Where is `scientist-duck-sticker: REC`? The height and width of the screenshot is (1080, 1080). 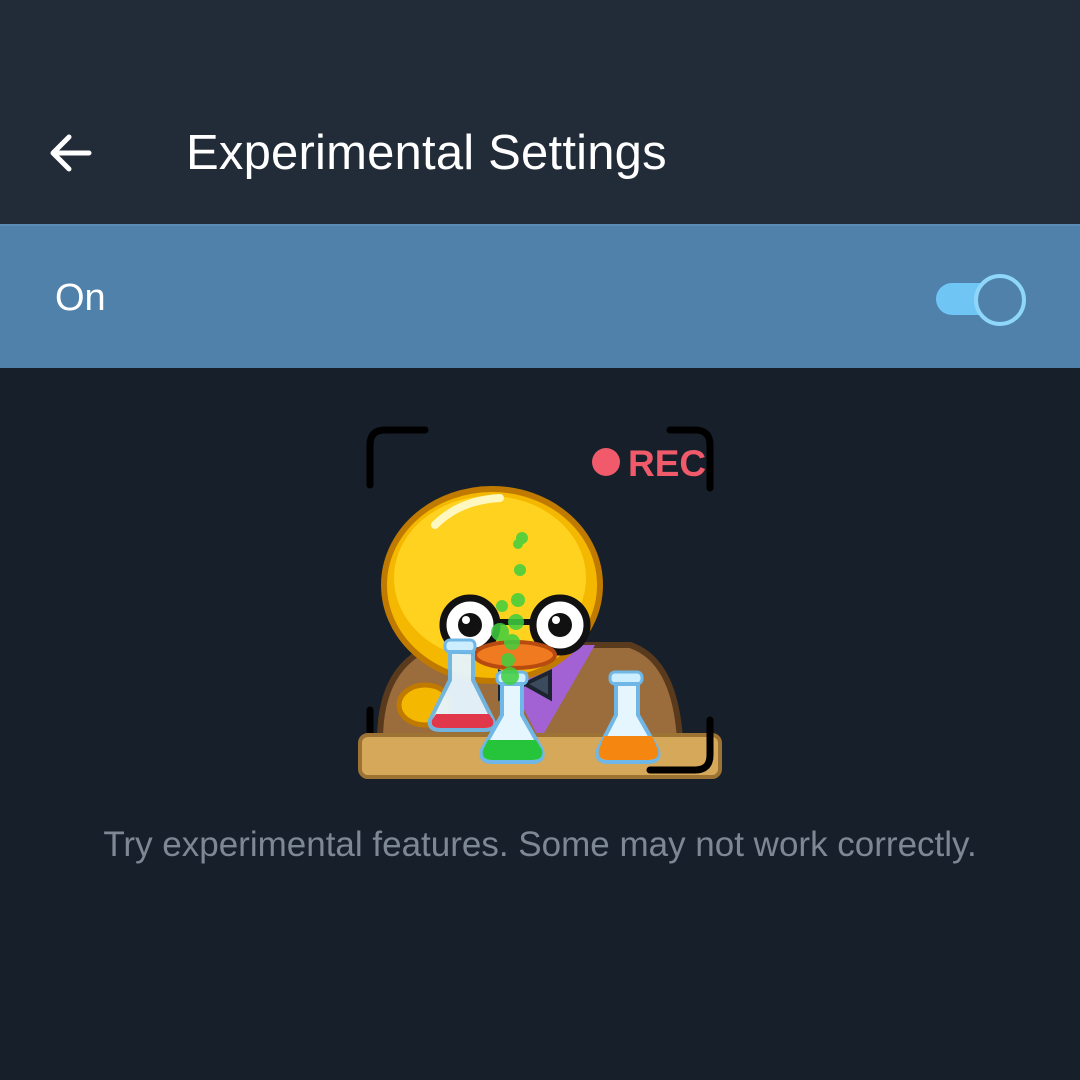
scientist-duck-sticker: REC is located at coordinates (540, 605).